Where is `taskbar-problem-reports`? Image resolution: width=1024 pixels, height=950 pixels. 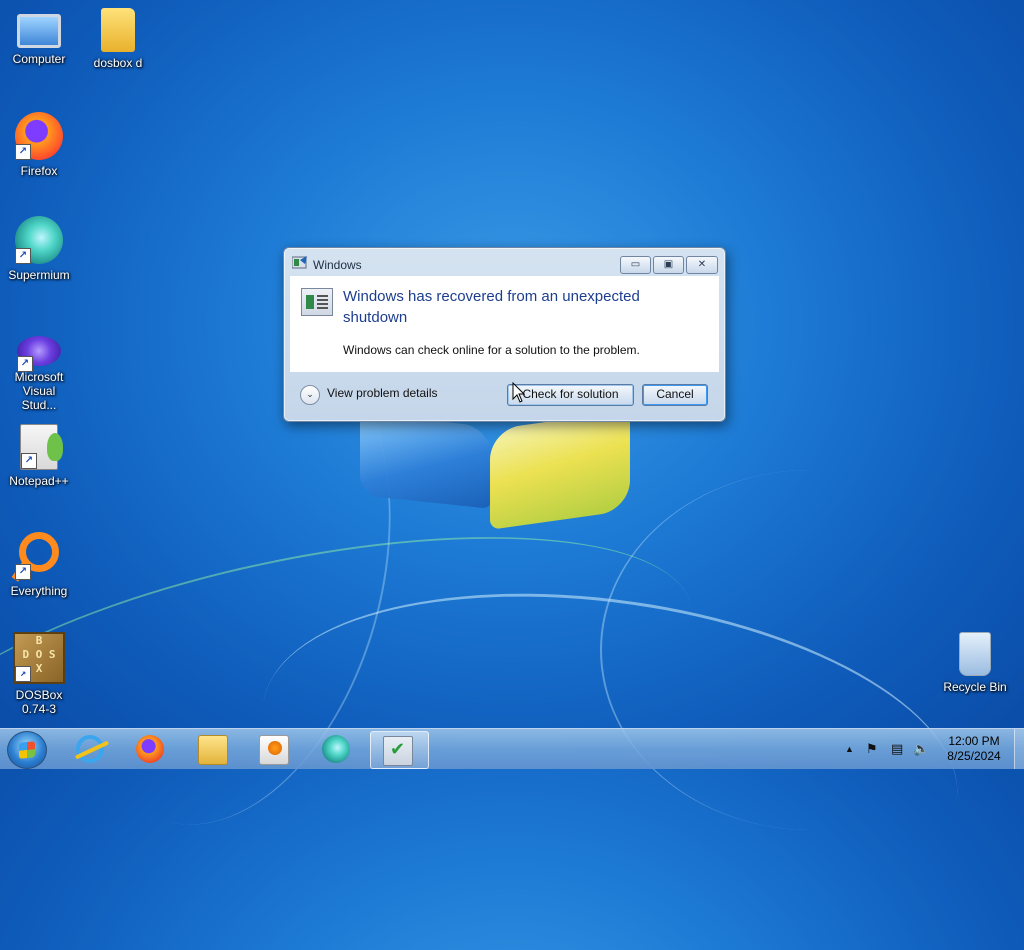
taskbar-problem-reports is located at coordinates (399, 750).